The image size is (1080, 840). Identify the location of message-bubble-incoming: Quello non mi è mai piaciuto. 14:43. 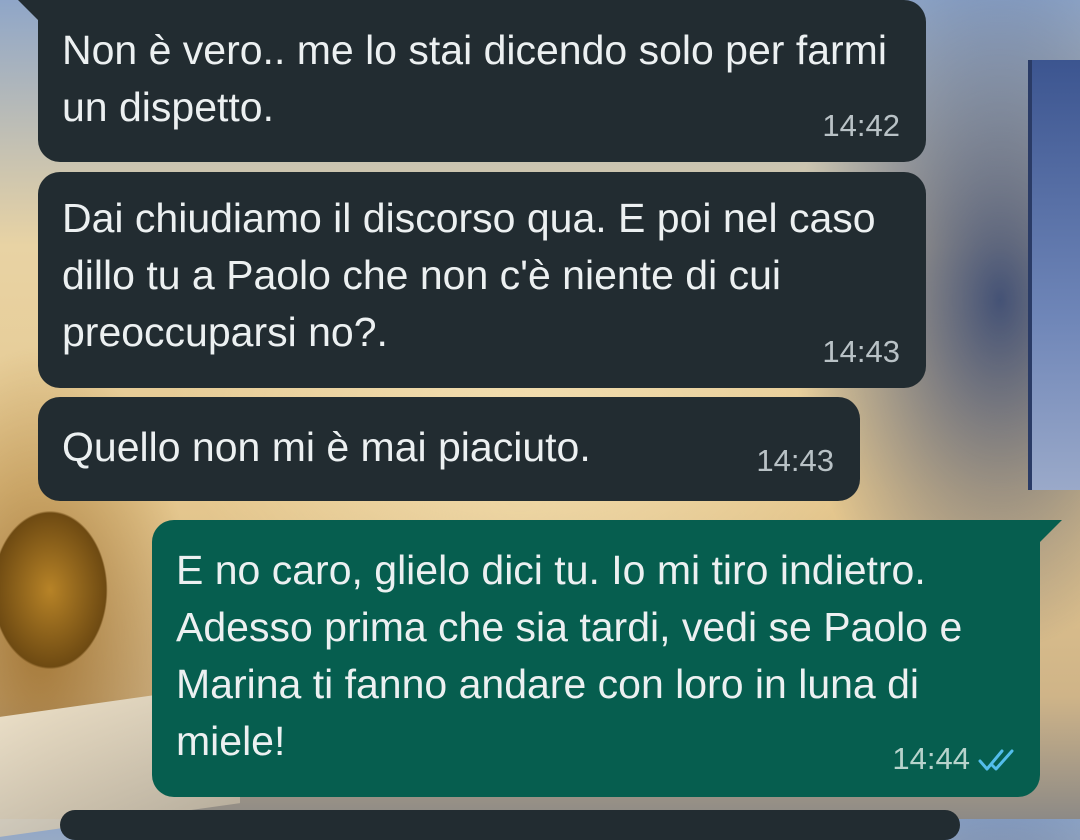
(449, 449).